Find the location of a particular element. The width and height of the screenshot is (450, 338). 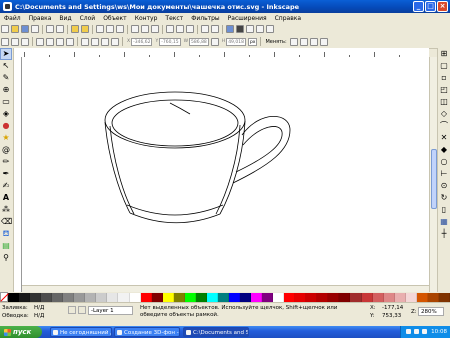

snap-bbox-edge-icon: ▫ is located at coordinates (444, 78).